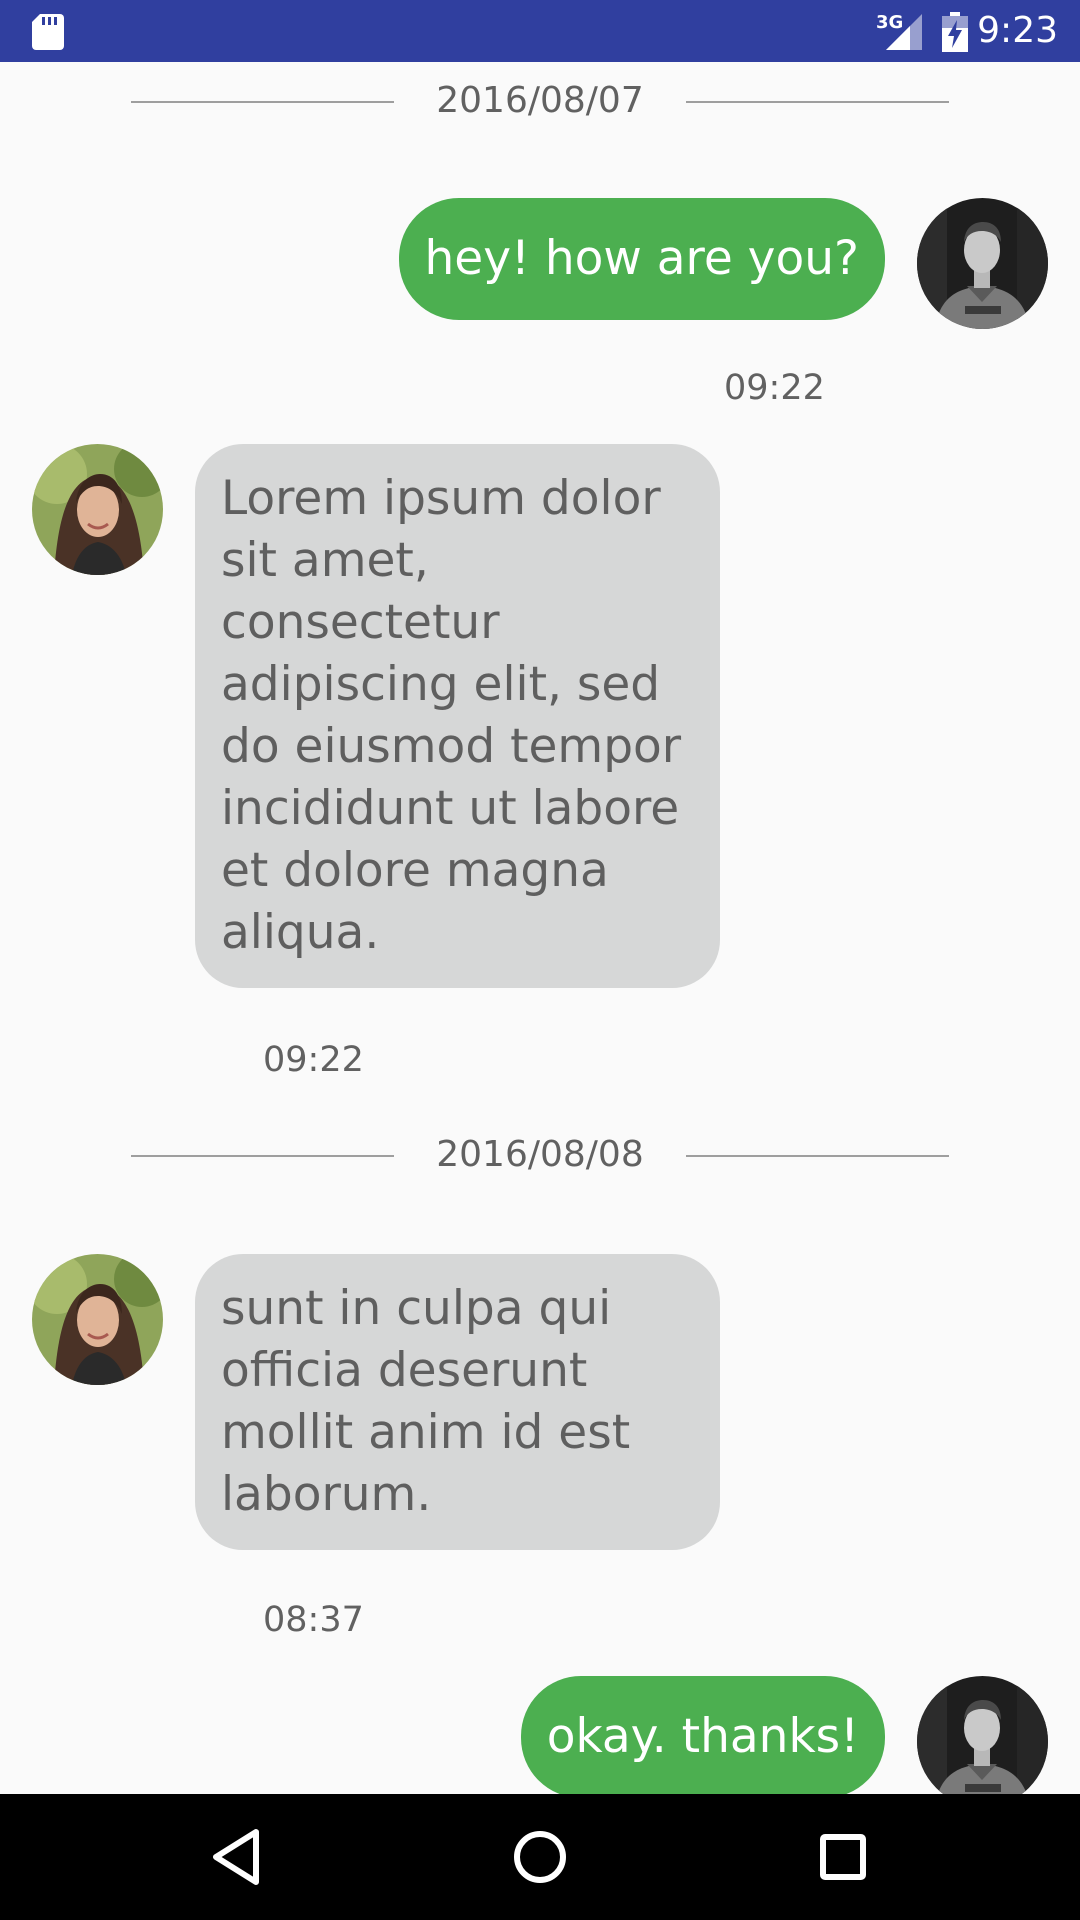  I want to click on message-text: okay. thanks!, so click(702, 1736).